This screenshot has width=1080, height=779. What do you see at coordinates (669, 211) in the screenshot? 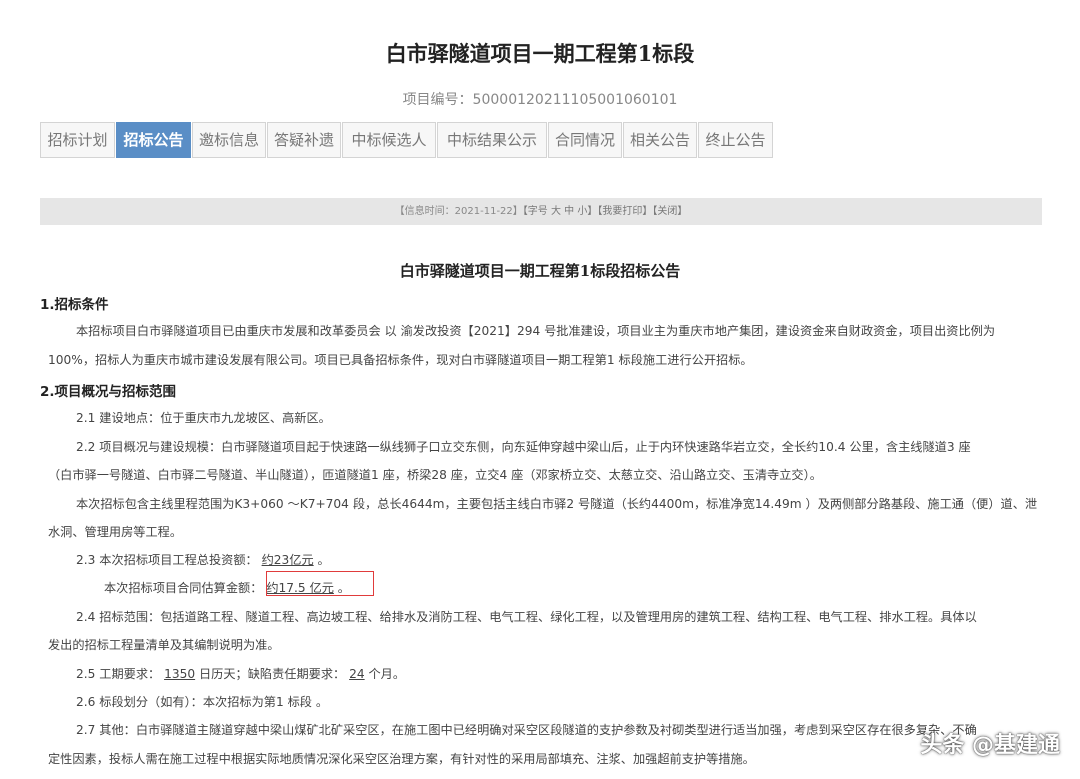
I see `close-link: 【关闭】` at bounding box center [669, 211].